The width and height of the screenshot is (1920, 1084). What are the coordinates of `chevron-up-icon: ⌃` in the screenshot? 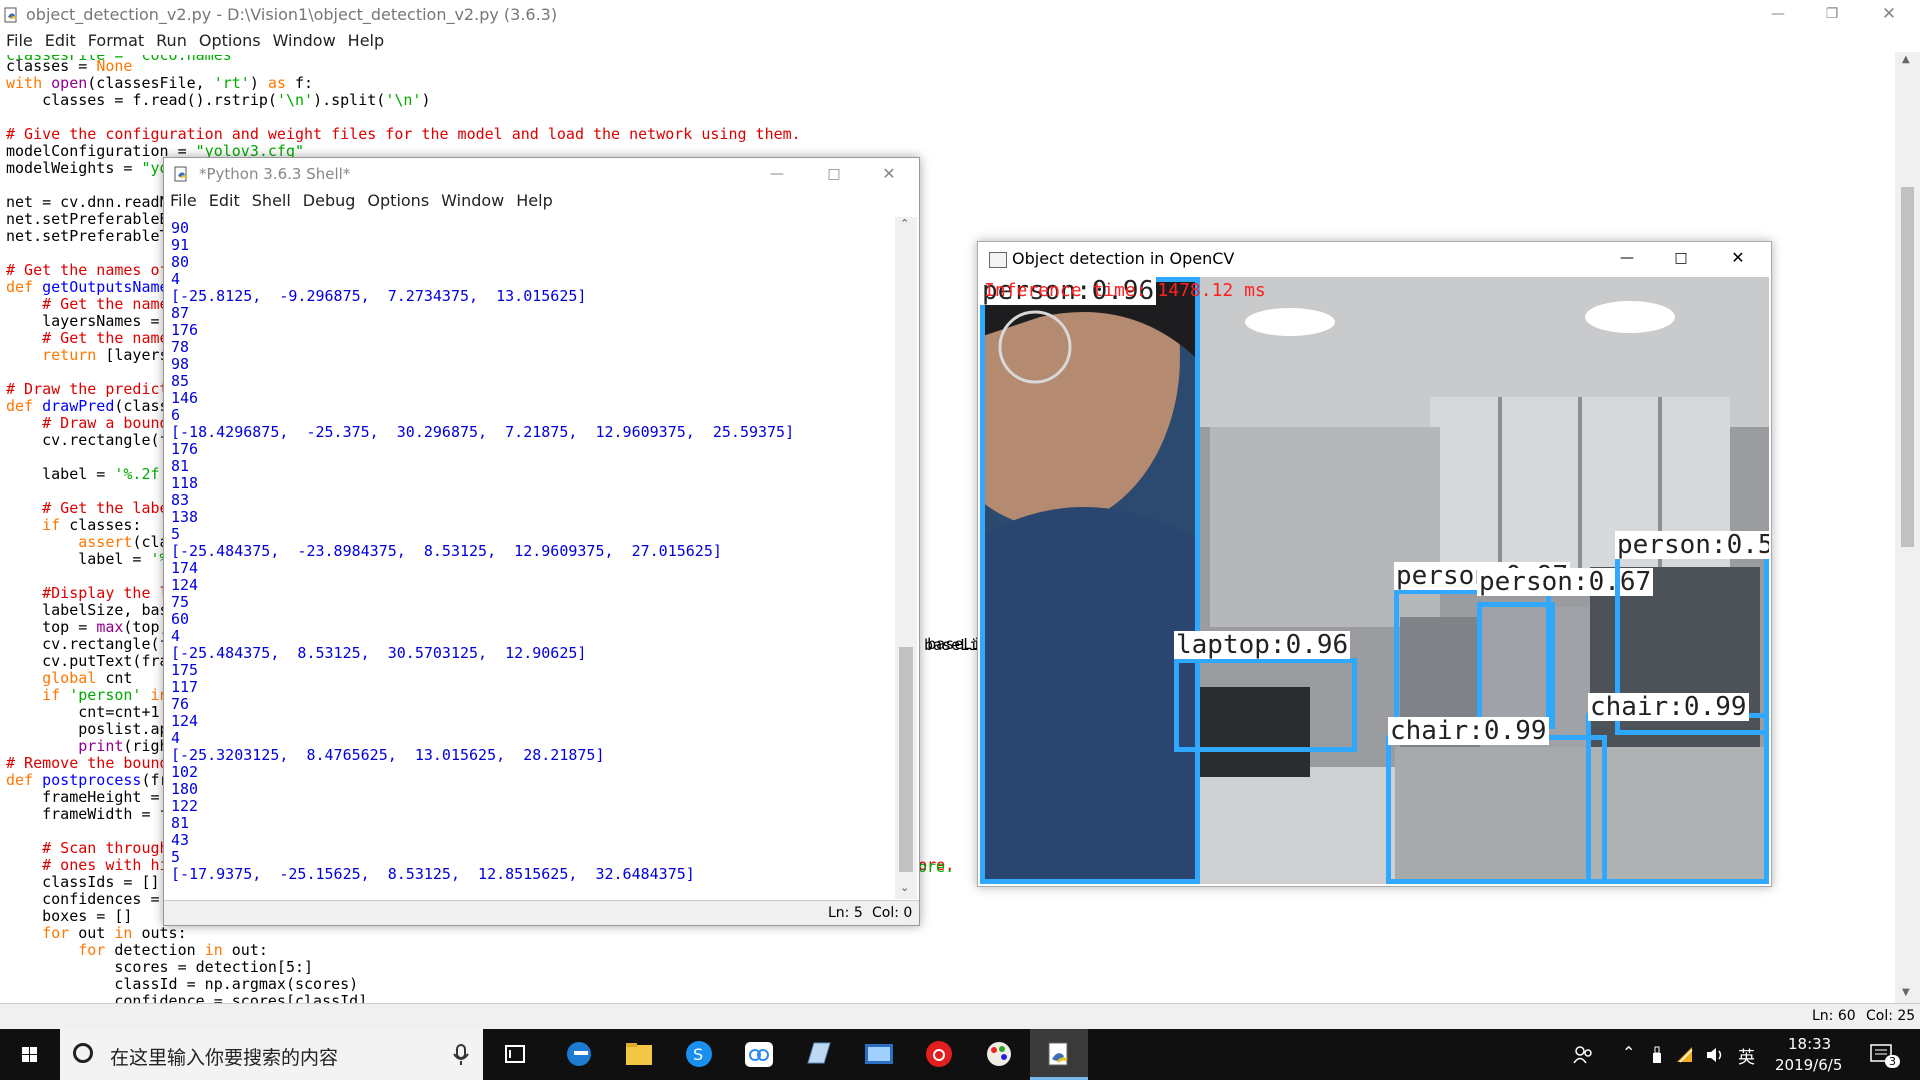 It's located at (1628, 1052).